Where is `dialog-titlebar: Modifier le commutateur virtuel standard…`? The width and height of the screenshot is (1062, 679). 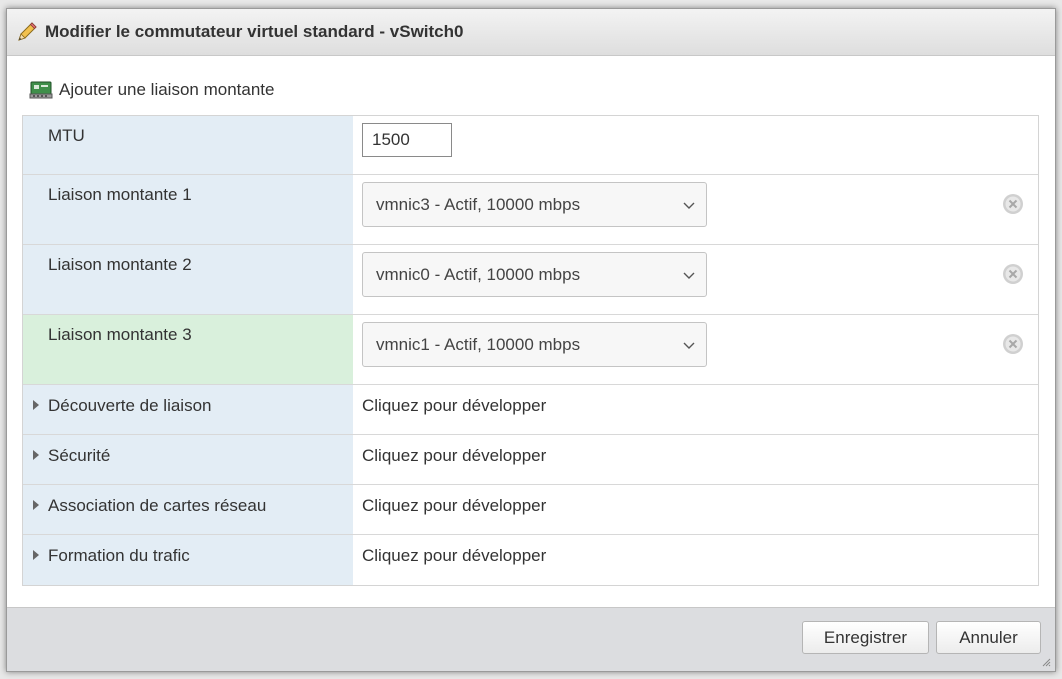 dialog-titlebar: Modifier le commutateur virtuel standard… is located at coordinates (531, 32).